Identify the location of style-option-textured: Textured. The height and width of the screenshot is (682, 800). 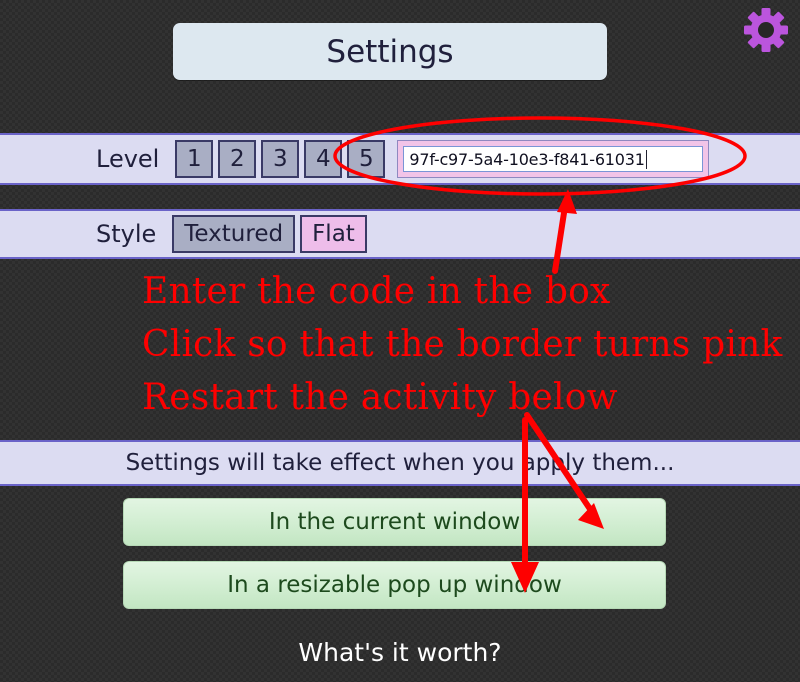
(234, 234).